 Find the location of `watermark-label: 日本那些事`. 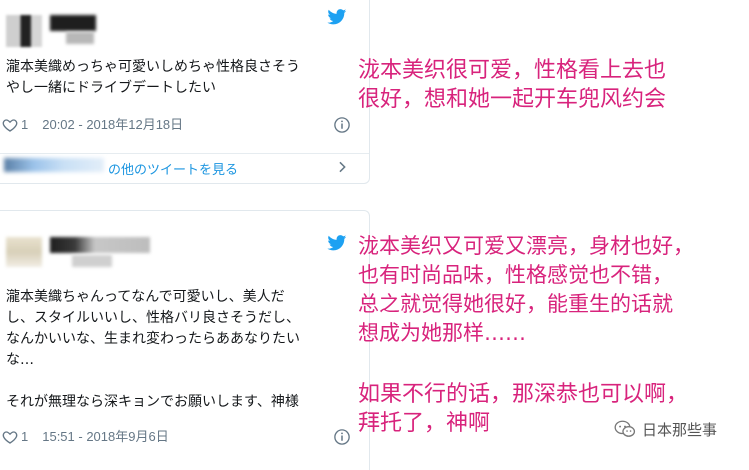

watermark-label: 日本那些事 is located at coordinates (680, 429).